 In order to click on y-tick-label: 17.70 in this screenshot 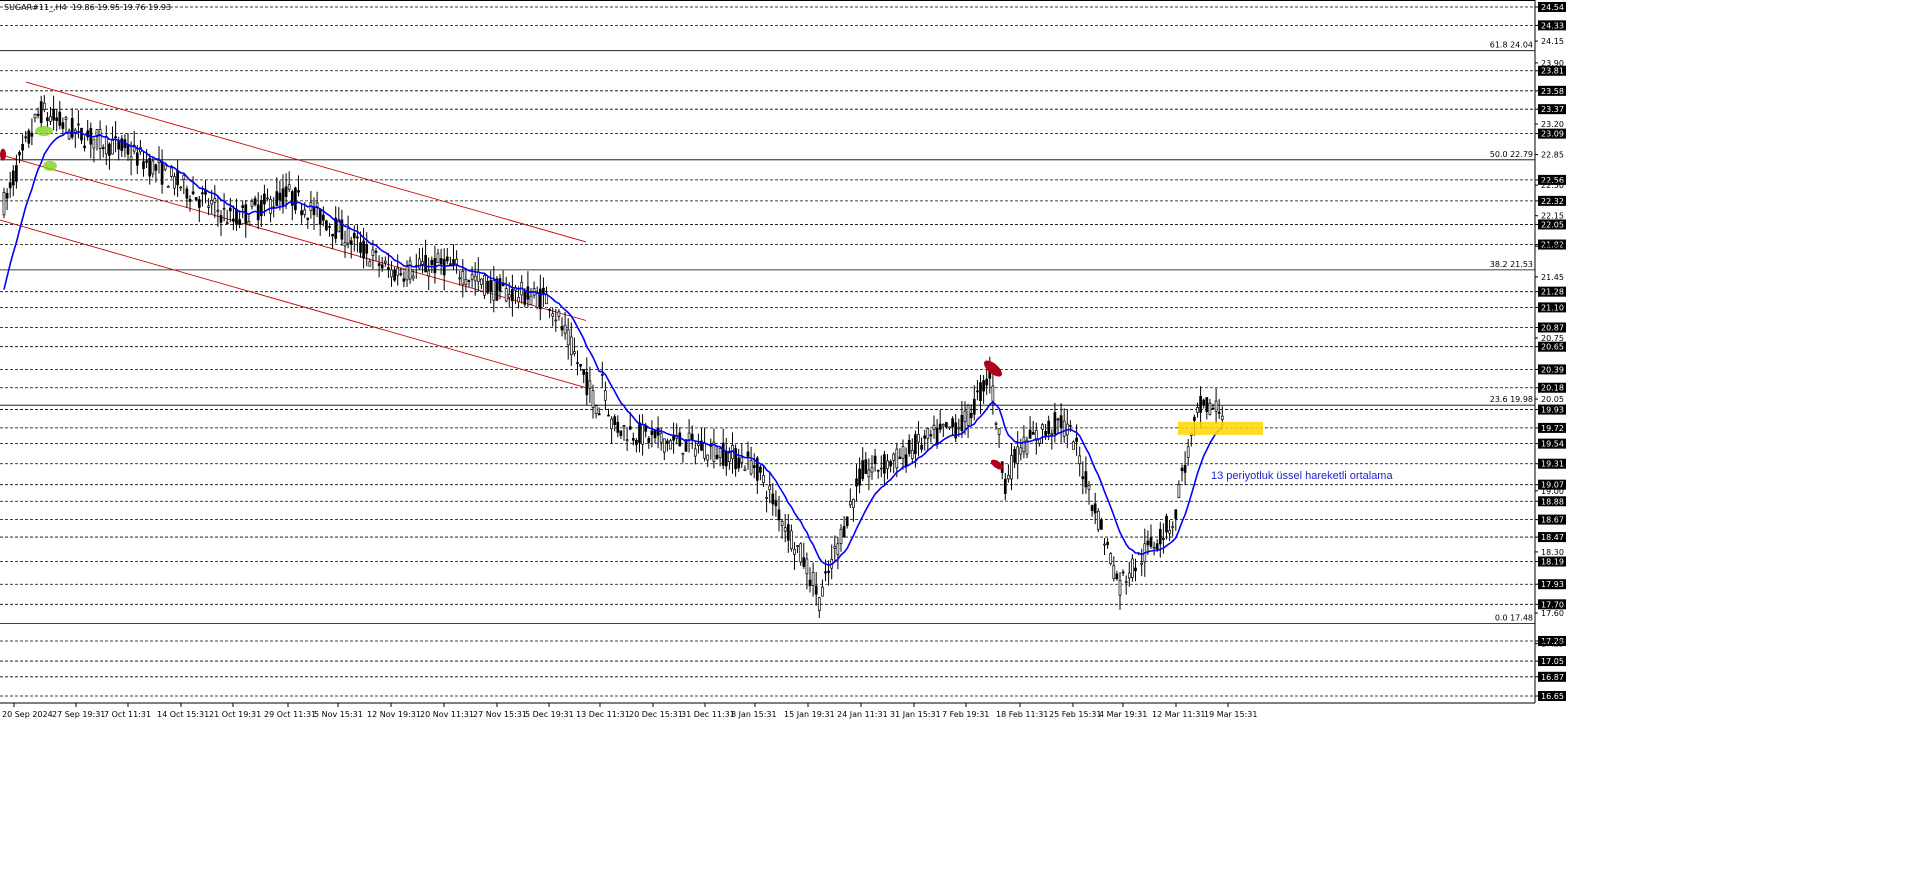, I will do `click(1552, 604)`.